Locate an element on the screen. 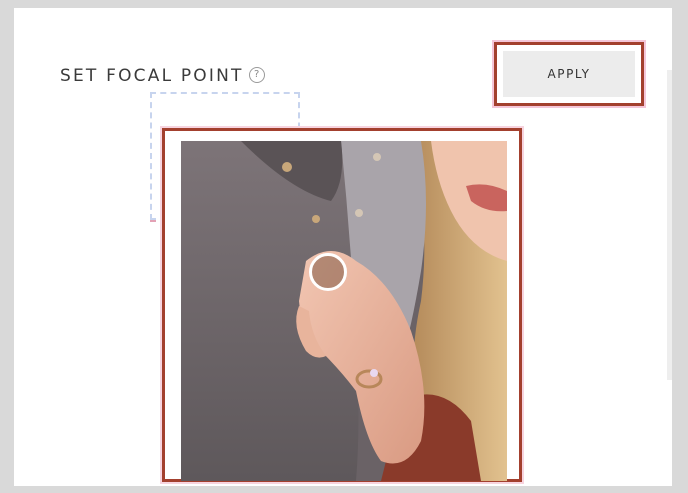 This screenshot has width=688, height=493. help-icon: ? is located at coordinates (256, 74).